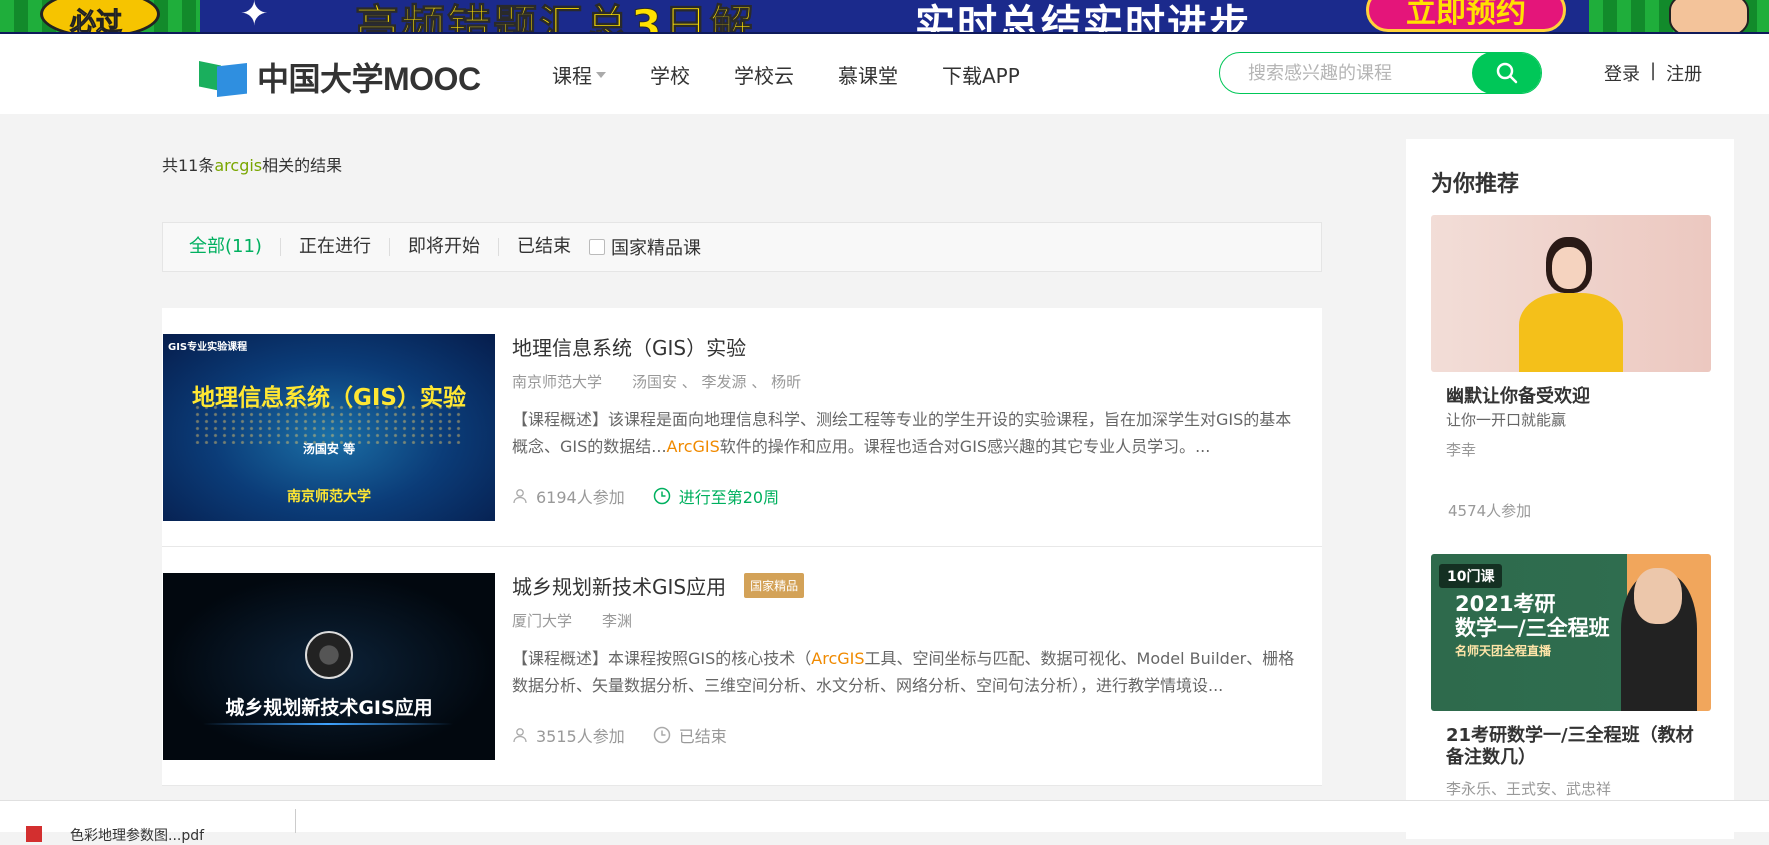 The width and height of the screenshot is (1769, 845). Describe the element at coordinates (1529, 789) in the screenshot. I see `recommend-teacher: 李永乐、王式安、武忠祥` at that location.